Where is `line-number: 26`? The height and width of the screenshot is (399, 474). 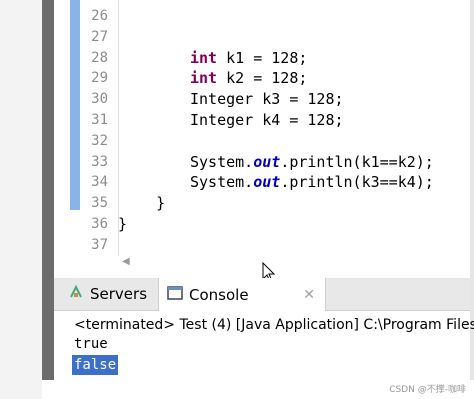 line-number: 26 is located at coordinates (99, 16).